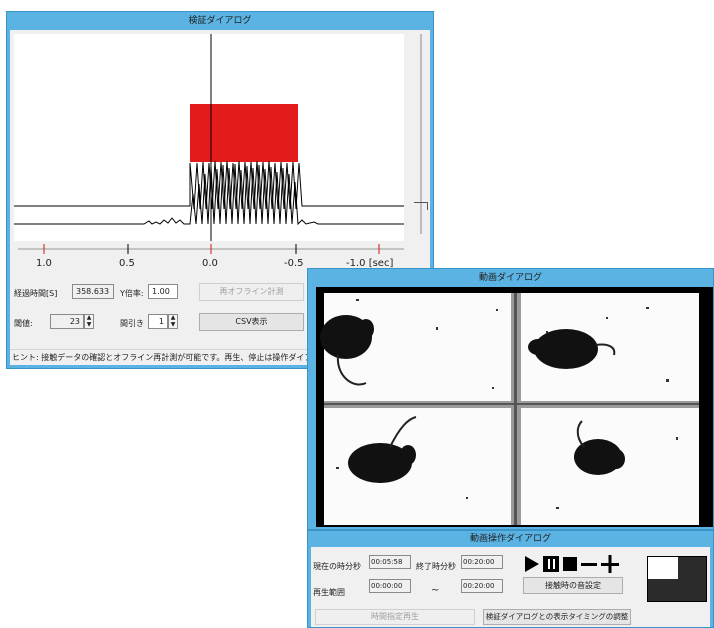 The height and width of the screenshot is (628, 714). I want to click on ymag-label: Y倍率:, so click(132, 293).